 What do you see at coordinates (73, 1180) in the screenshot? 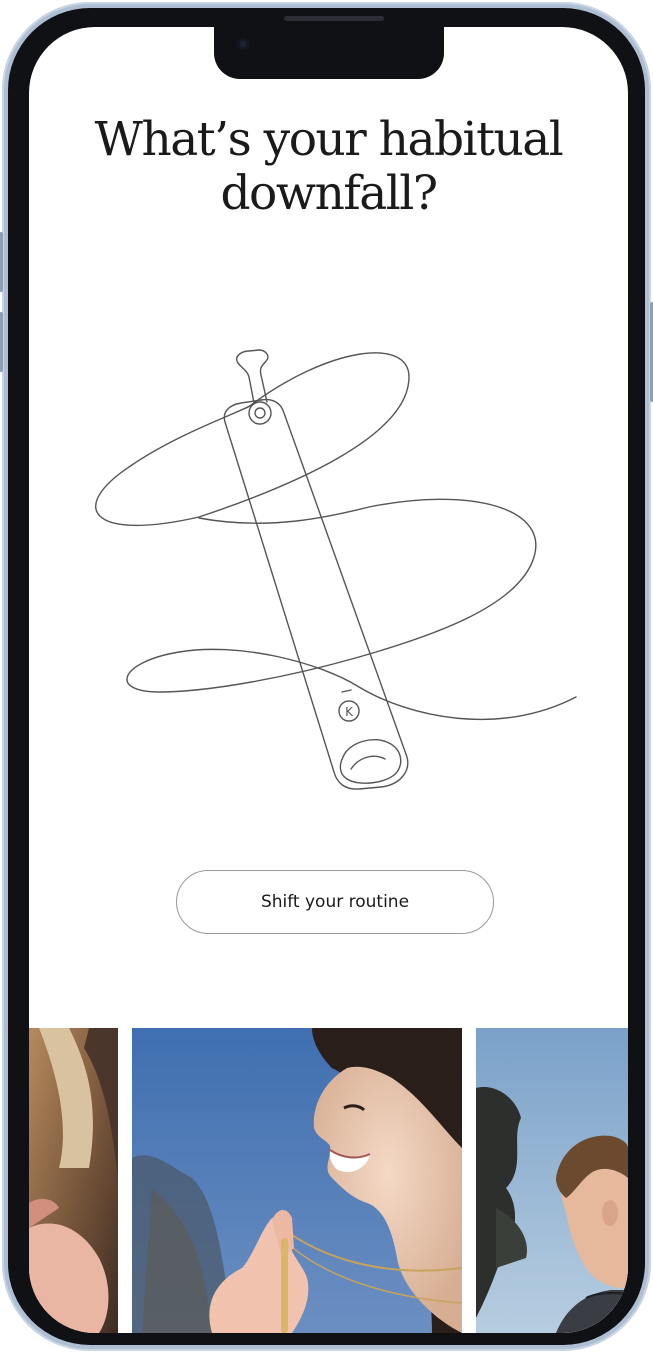
I see `gallery-photo-hand` at bounding box center [73, 1180].